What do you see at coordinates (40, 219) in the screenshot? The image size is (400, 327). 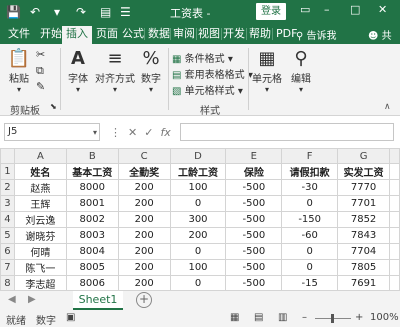 I see `cell: 刘云逸` at bounding box center [40, 219].